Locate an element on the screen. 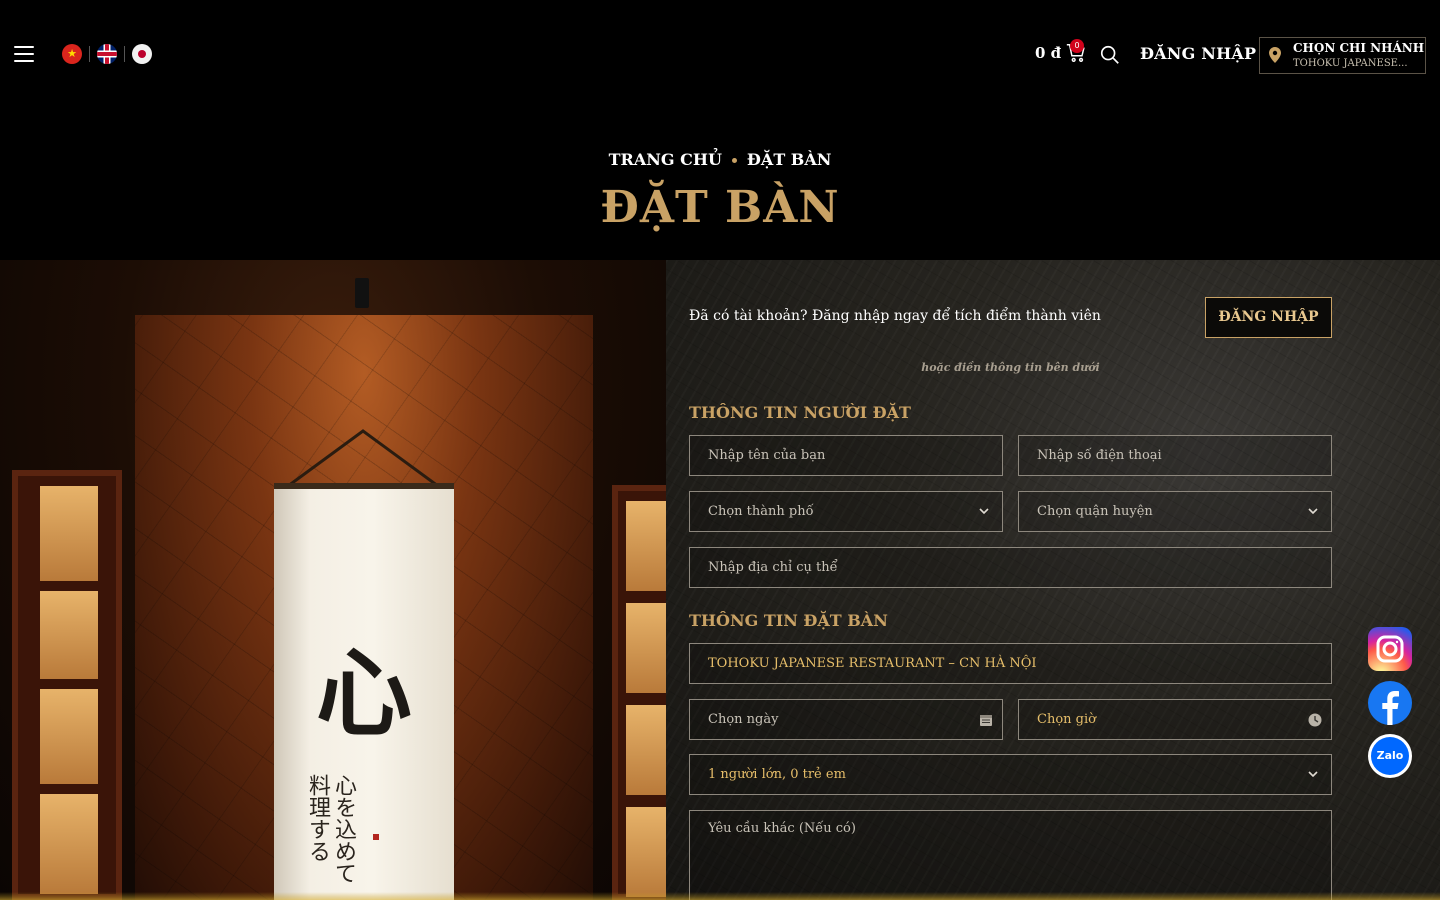 The height and width of the screenshot is (900, 1440). japan-flag-icon is located at coordinates (142, 54).